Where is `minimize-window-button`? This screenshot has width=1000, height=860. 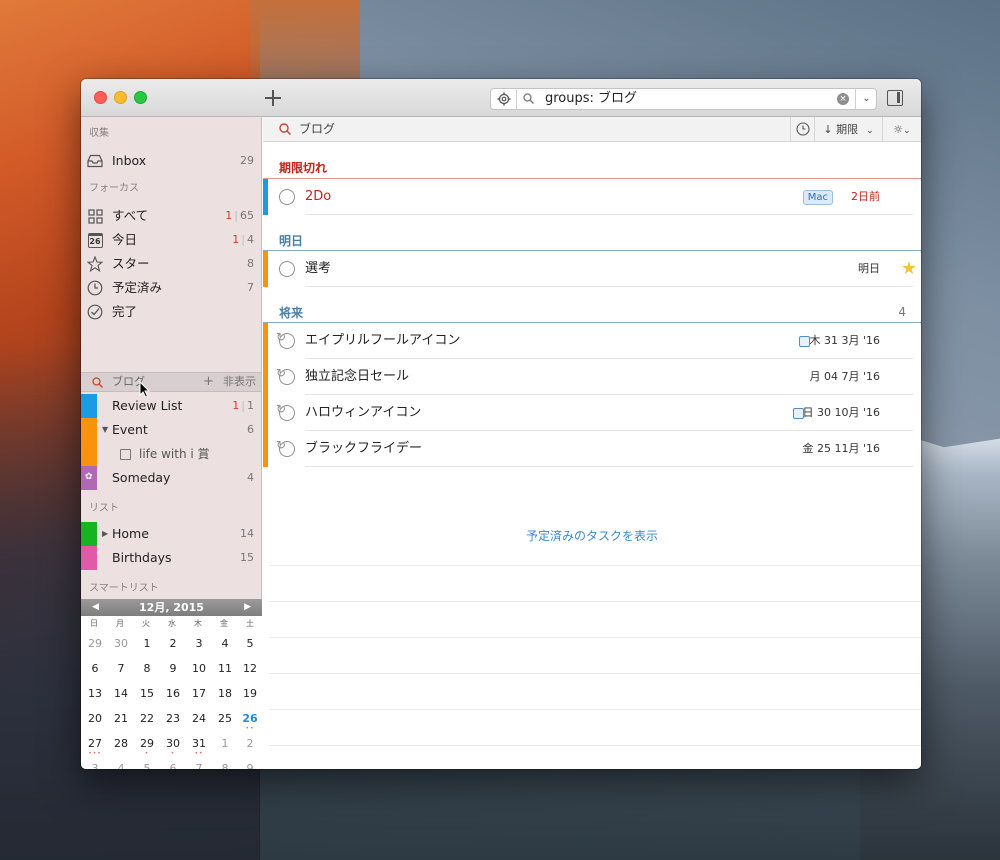 minimize-window-button is located at coordinates (120, 97).